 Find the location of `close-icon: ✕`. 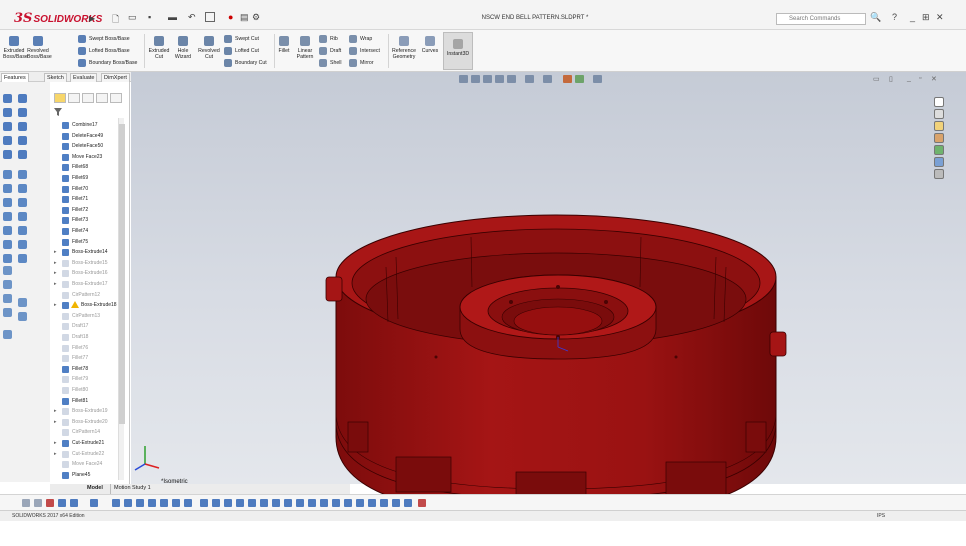

close-icon: ✕ is located at coordinates (940, 17).